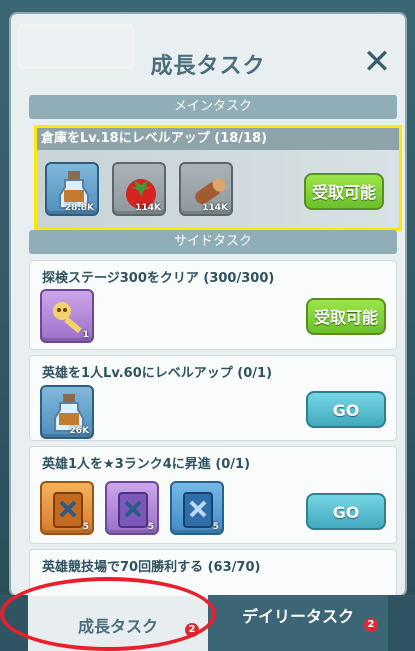 This screenshot has width=415, height=651. What do you see at coordinates (213, 398) in the screenshot?
I see `side-task-row: 英雄を1人Lv.60にレベルアップ (0/1) 26K GO` at bounding box center [213, 398].